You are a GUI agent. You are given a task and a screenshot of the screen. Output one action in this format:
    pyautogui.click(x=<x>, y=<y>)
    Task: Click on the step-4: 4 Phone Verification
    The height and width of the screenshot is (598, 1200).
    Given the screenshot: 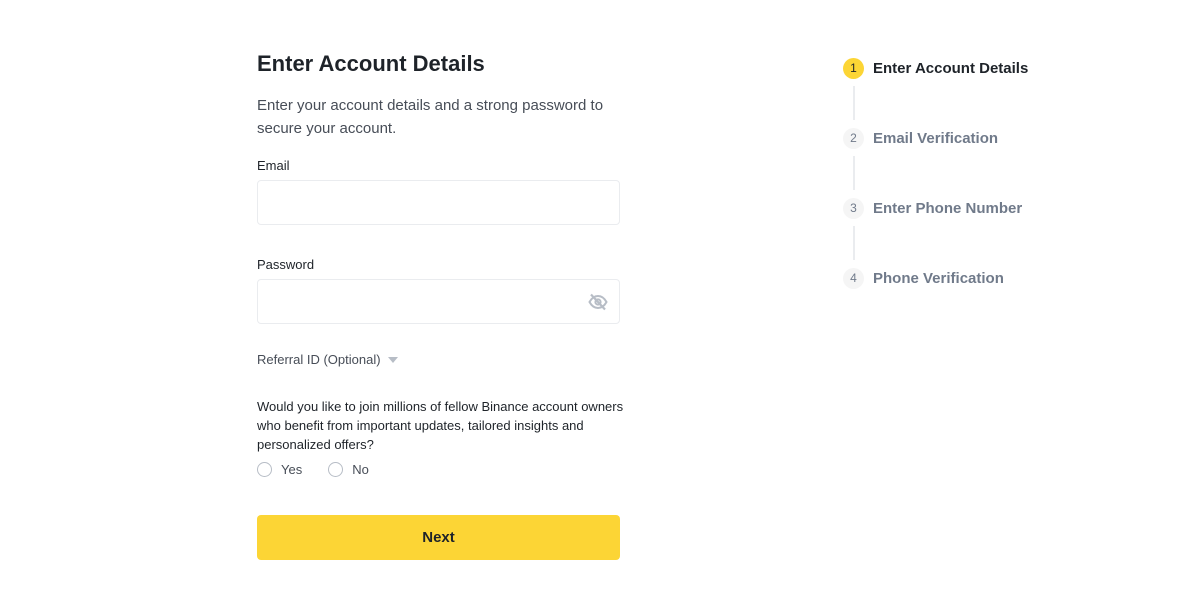 What is the action you would take?
    pyautogui.click(x=935, y=278)
    